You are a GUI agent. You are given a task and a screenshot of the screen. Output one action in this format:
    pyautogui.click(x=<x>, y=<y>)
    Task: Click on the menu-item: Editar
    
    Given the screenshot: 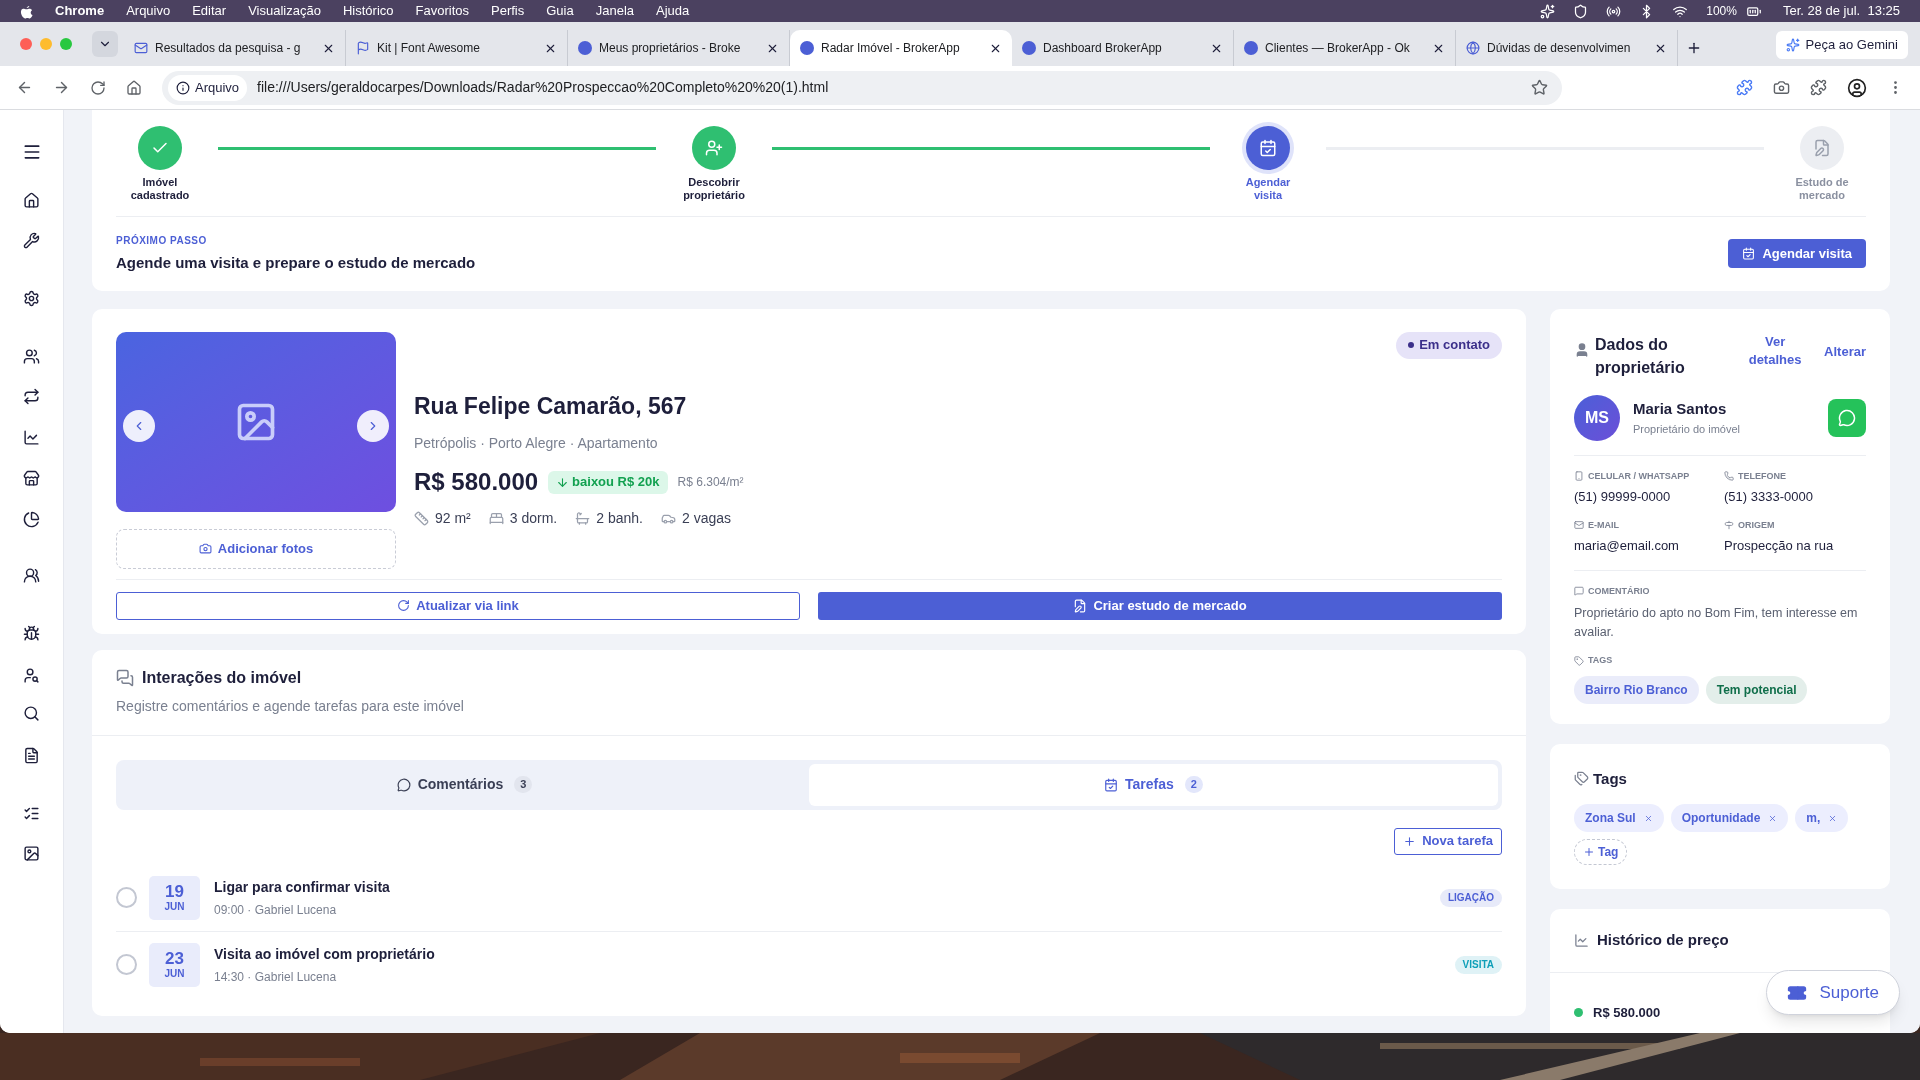 What is the action you would take?
    pyautogui.click(x=209, y=11)
    